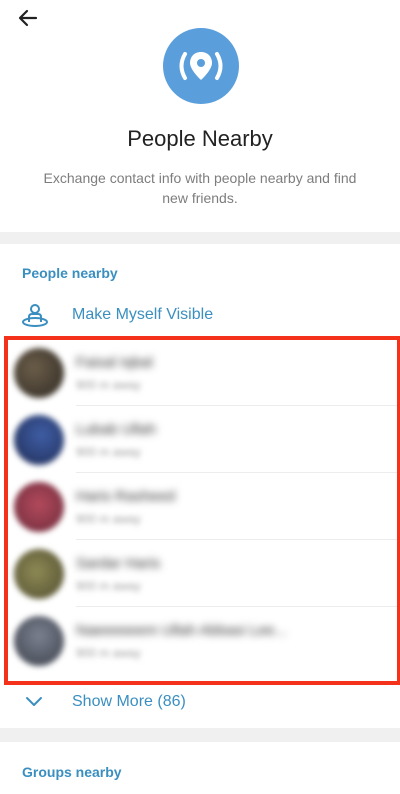 The image size is (400, 794). I want to click on person-name: Haris Rasheed, so click(126, 496).